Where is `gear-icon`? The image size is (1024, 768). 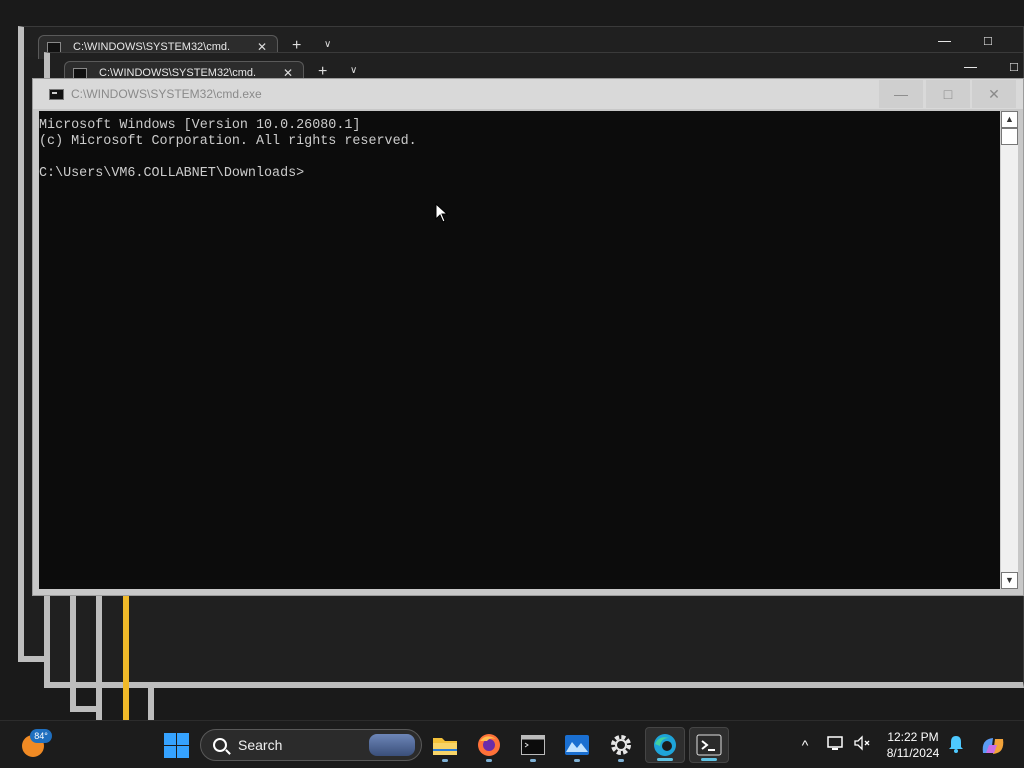 gear-icon is located at coordinates (621, 745).